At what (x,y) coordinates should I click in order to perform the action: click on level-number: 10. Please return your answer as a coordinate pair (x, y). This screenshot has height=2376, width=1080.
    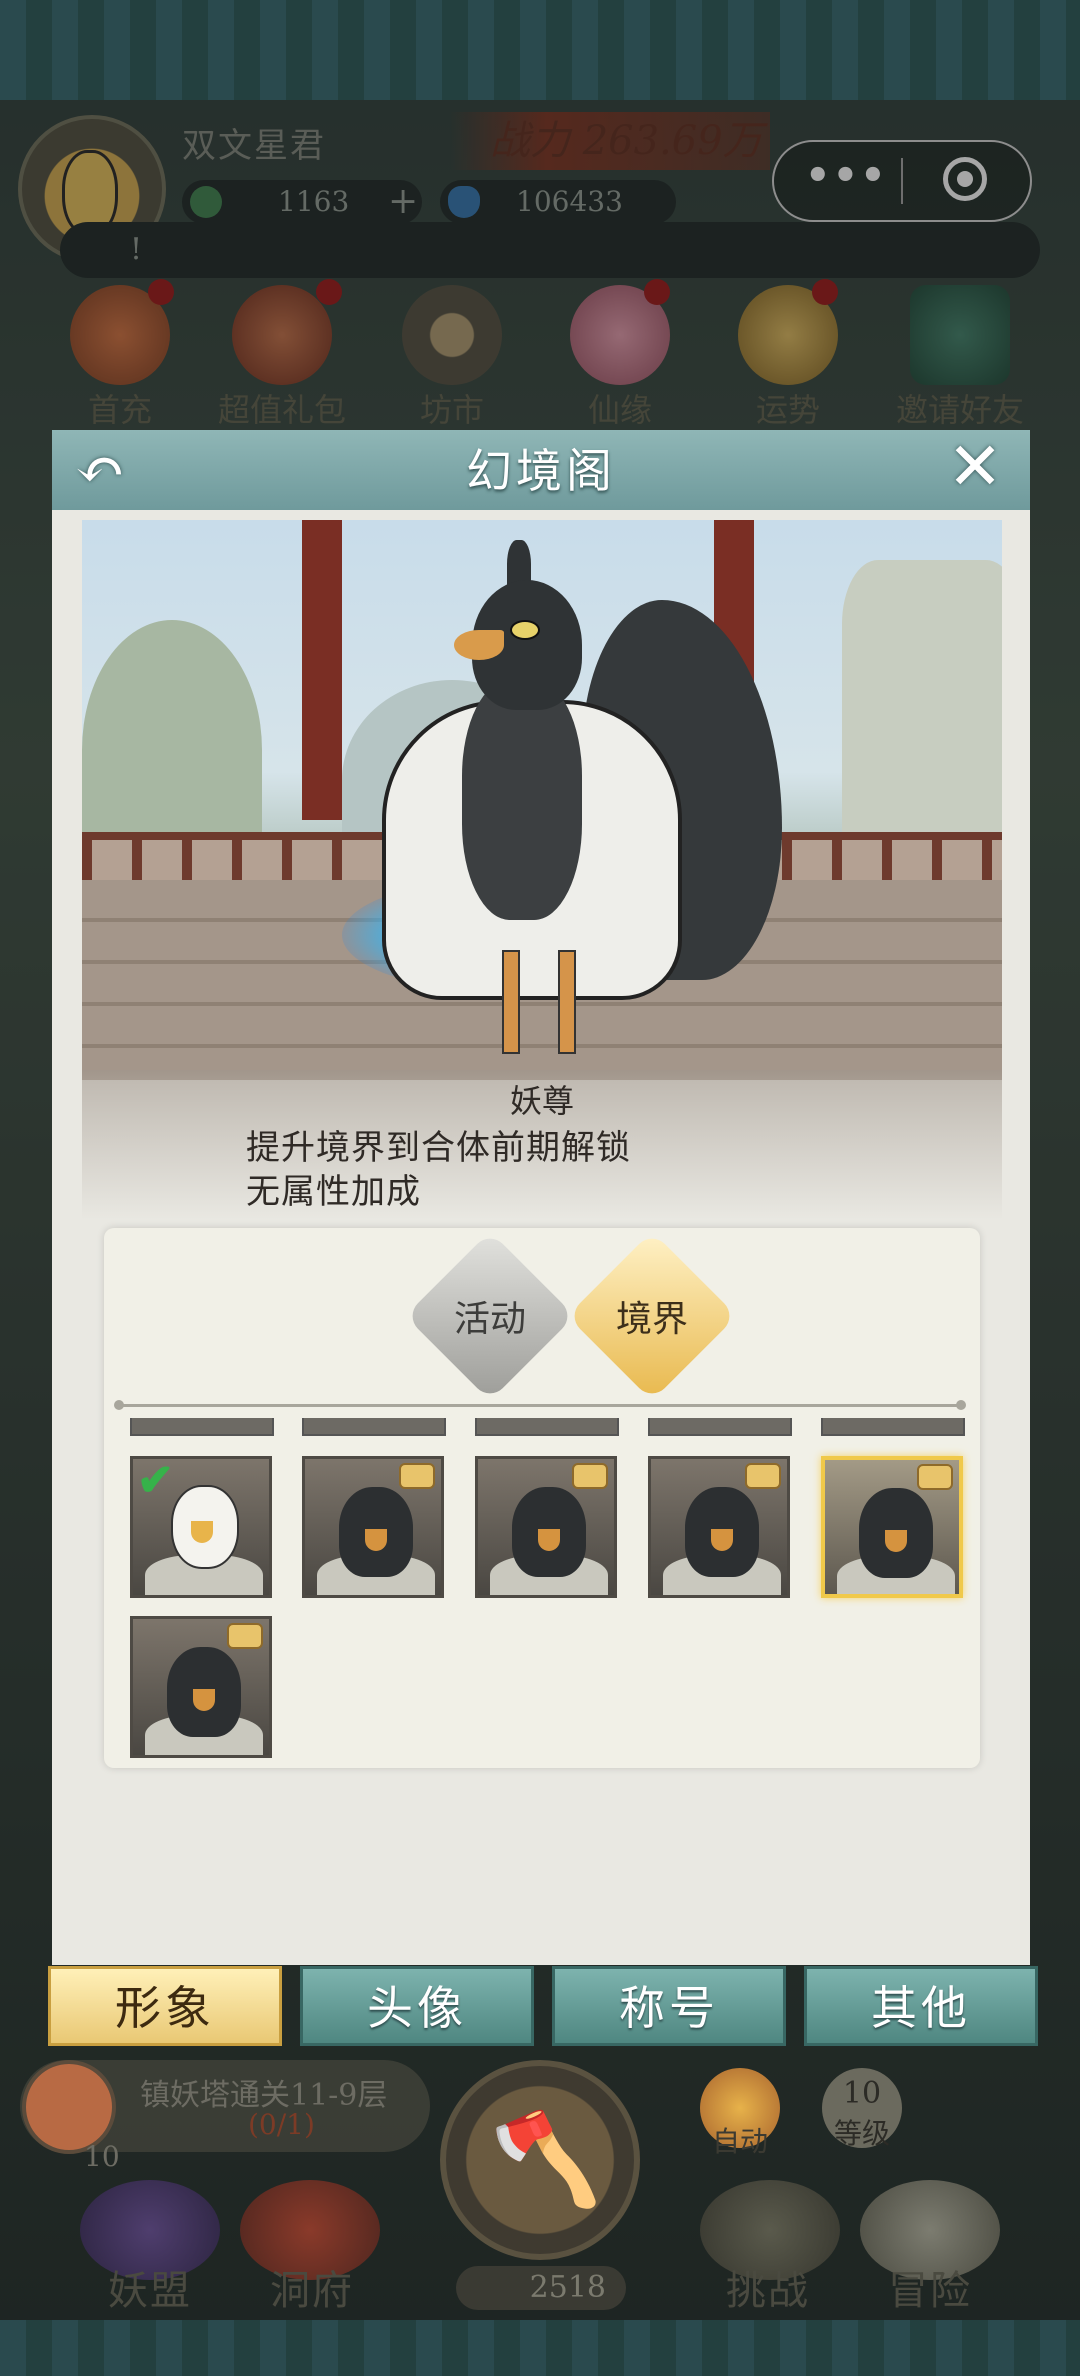
    Looking at the image, I should click on (862, 2093).